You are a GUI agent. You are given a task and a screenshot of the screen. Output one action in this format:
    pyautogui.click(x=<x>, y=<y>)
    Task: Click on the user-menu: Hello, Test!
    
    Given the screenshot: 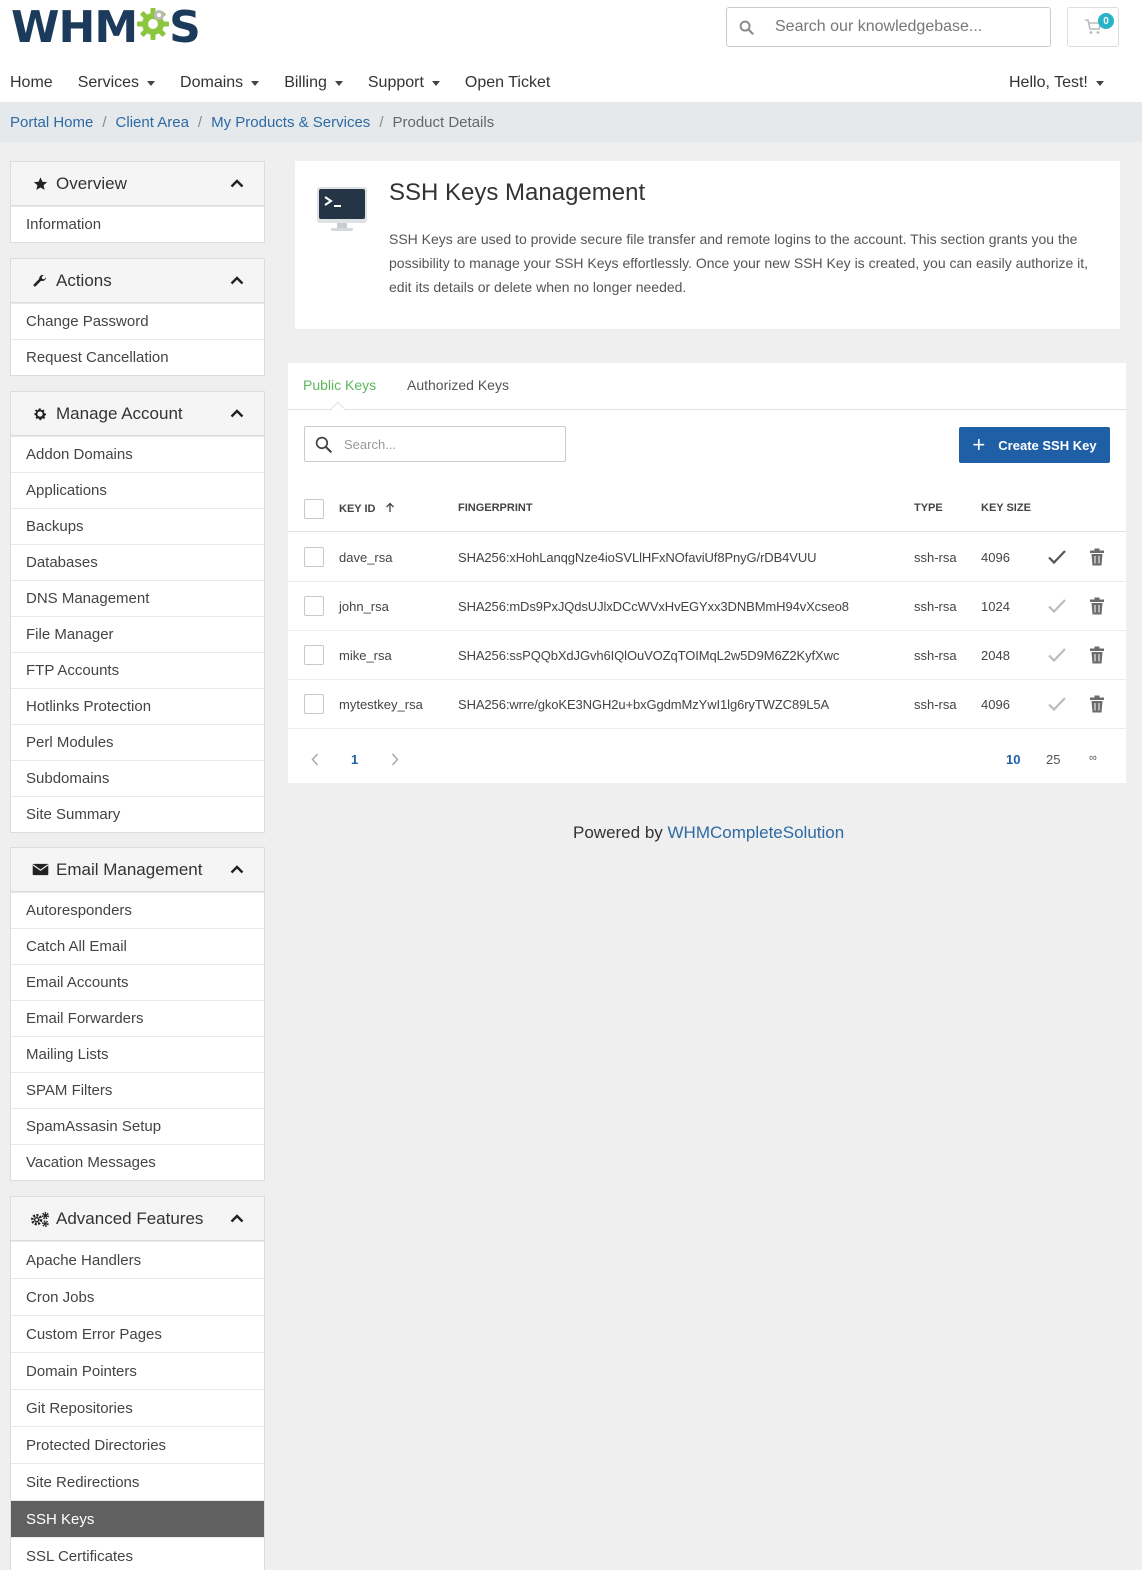 What is the action you would take?
    pyautogui.click(x=1056, y=83)
    